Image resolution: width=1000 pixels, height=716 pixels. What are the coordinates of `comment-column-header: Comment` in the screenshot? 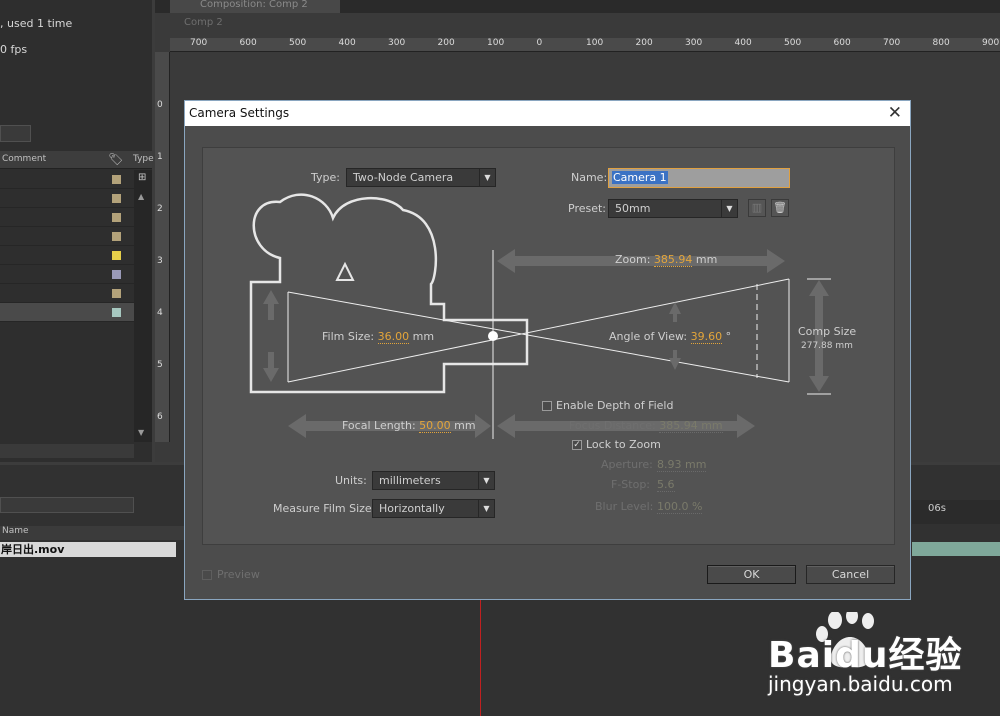 It's located at (24, 159).